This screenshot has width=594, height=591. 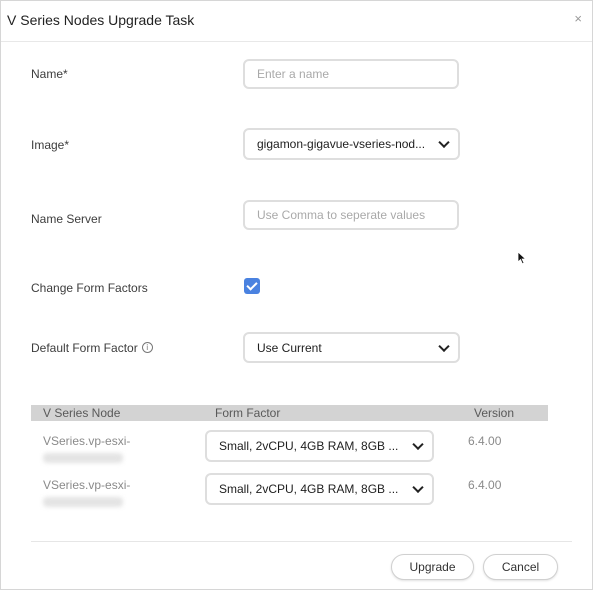 I want to click on change-form-factors-checkbox, so click(x=252, y=286).